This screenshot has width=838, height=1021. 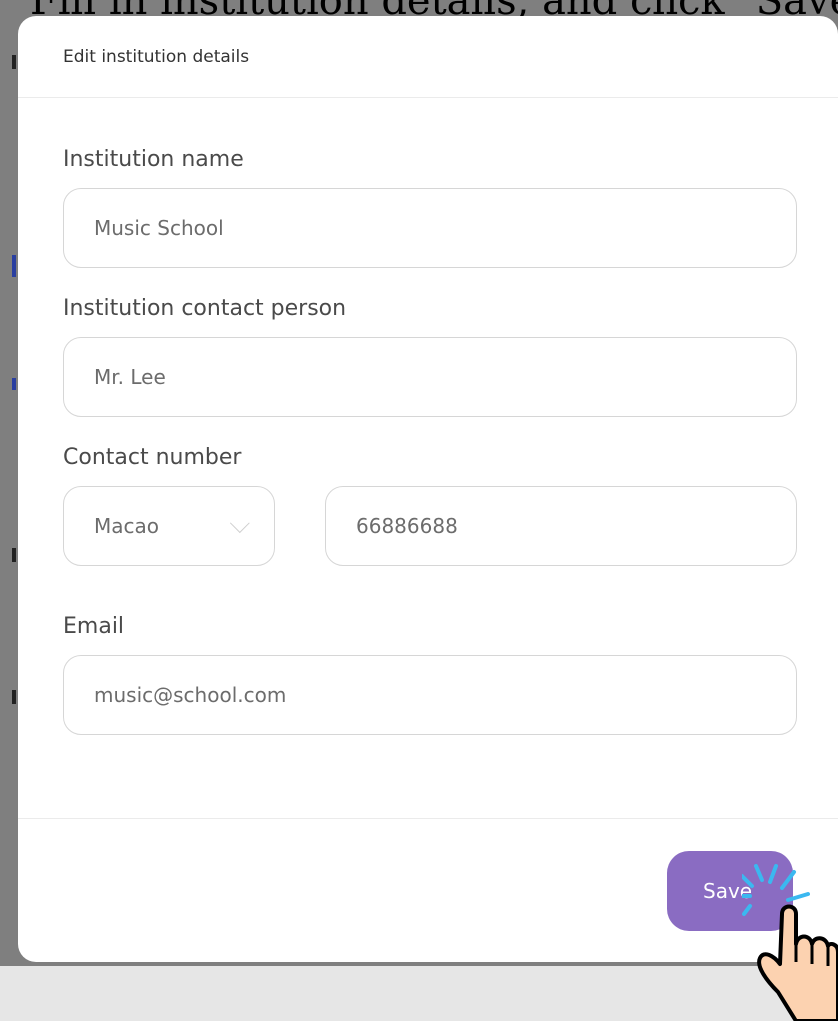 I want to click on region-select: Macao, so click(x=169, y=526).